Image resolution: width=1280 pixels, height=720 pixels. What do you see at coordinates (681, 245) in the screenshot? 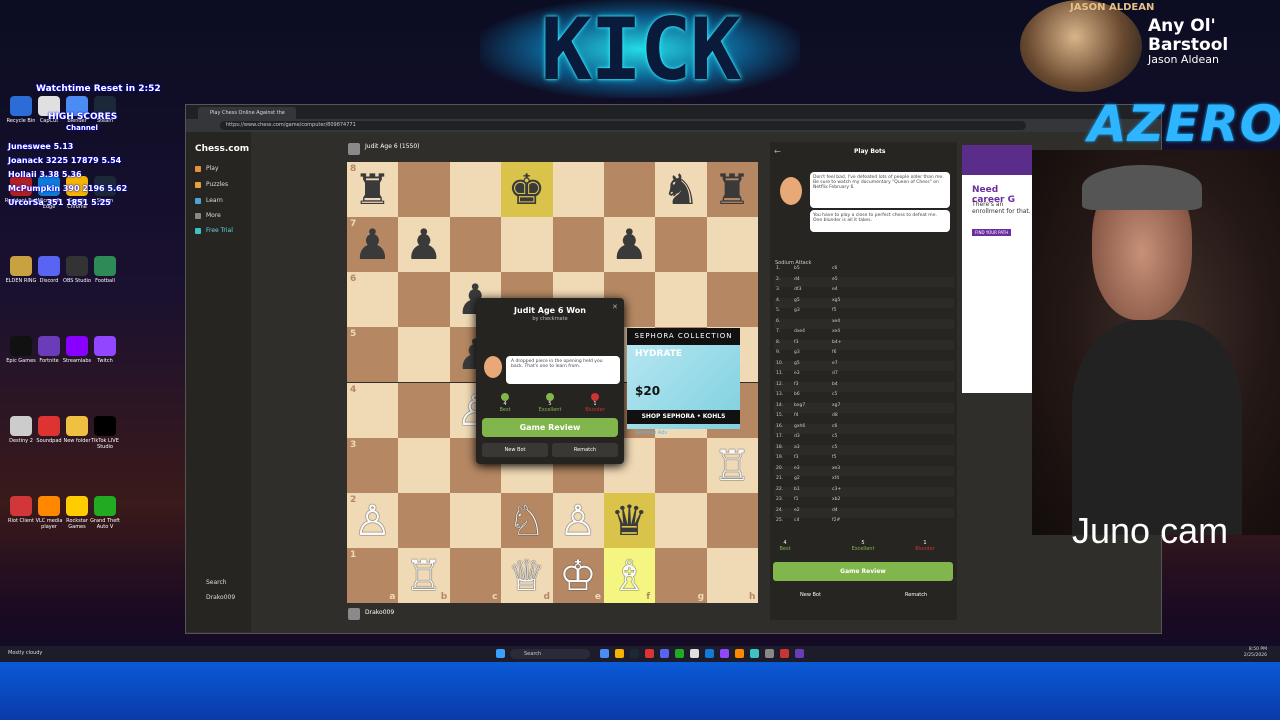
I see `square-g7` at bounding box center [681, 245].